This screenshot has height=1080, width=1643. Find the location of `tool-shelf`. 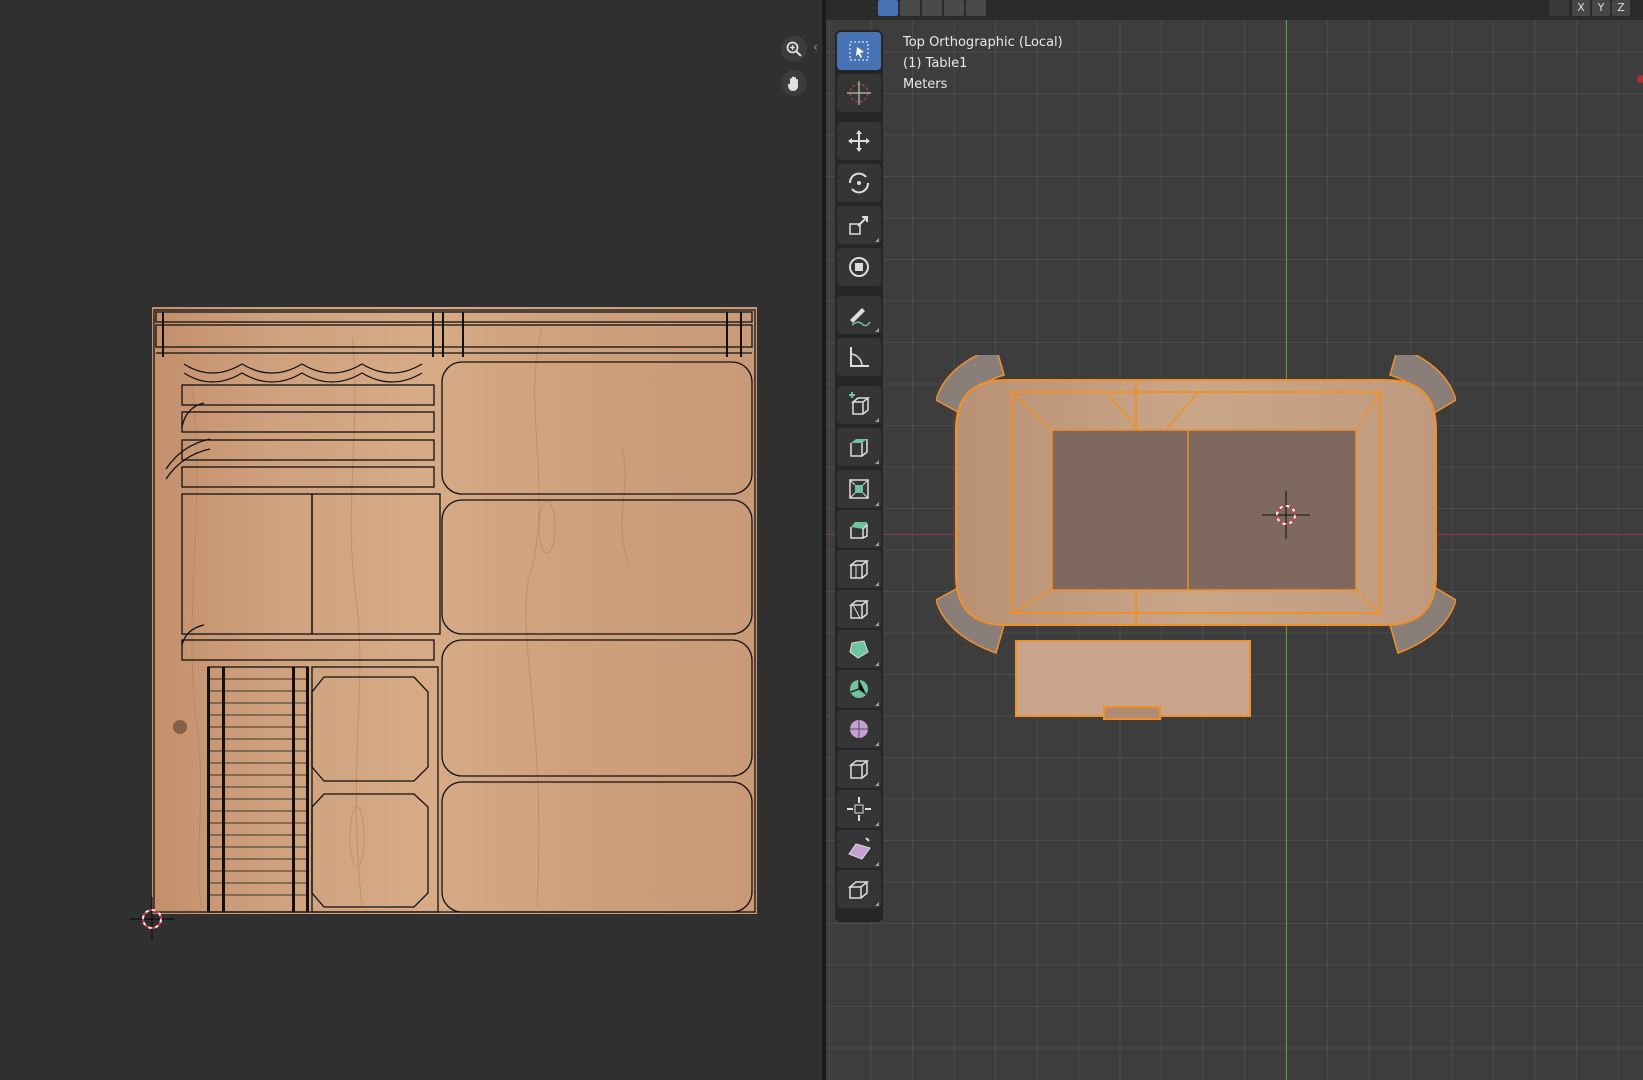

tool-shelf is located at coordinates (859, 476).